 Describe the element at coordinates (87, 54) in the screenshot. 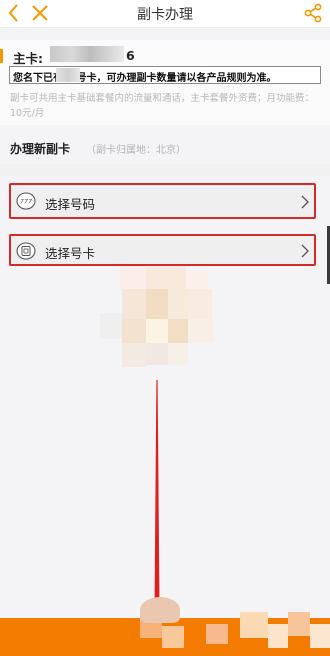

I see `redacted-number-mask` at that location.